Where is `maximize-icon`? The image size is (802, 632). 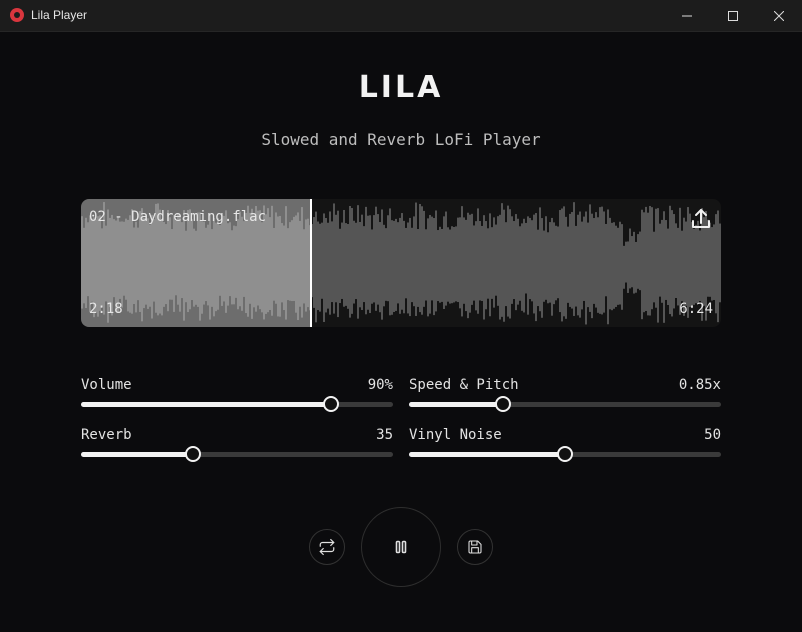
maximize-icon is located at coordinates (733, 16).